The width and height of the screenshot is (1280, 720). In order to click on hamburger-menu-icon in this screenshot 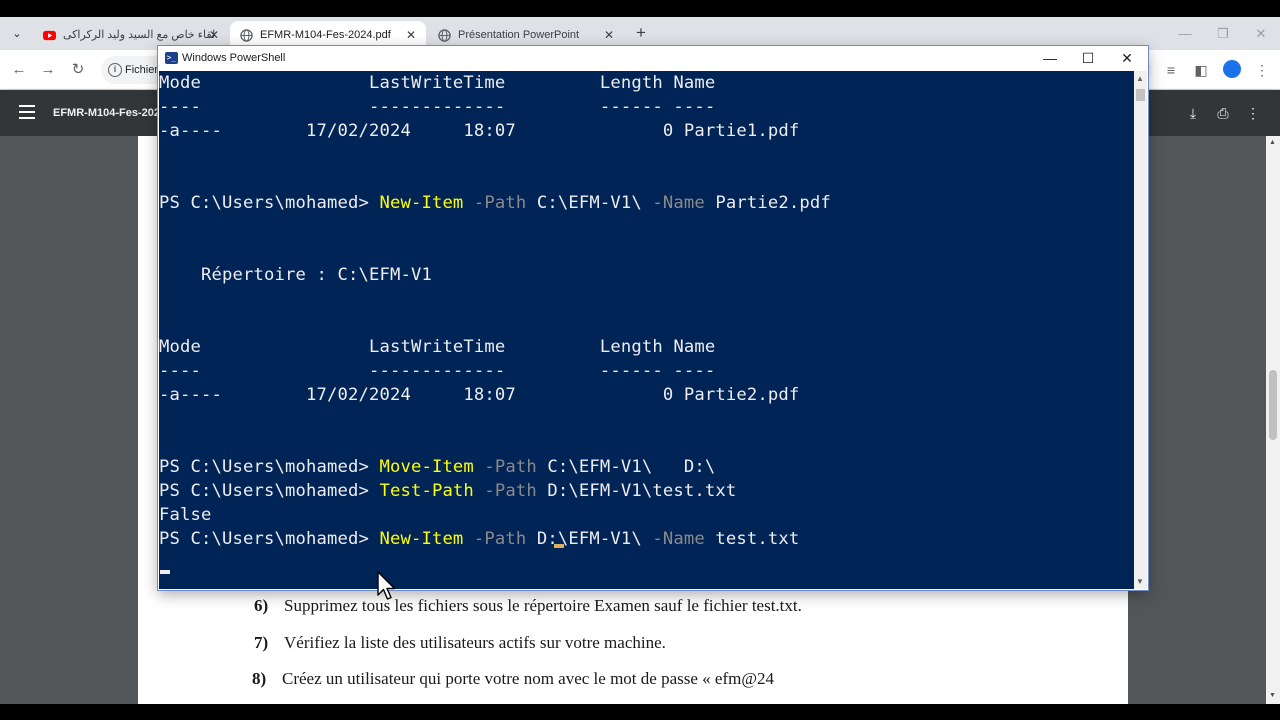, I will do `click(27, 113)`.